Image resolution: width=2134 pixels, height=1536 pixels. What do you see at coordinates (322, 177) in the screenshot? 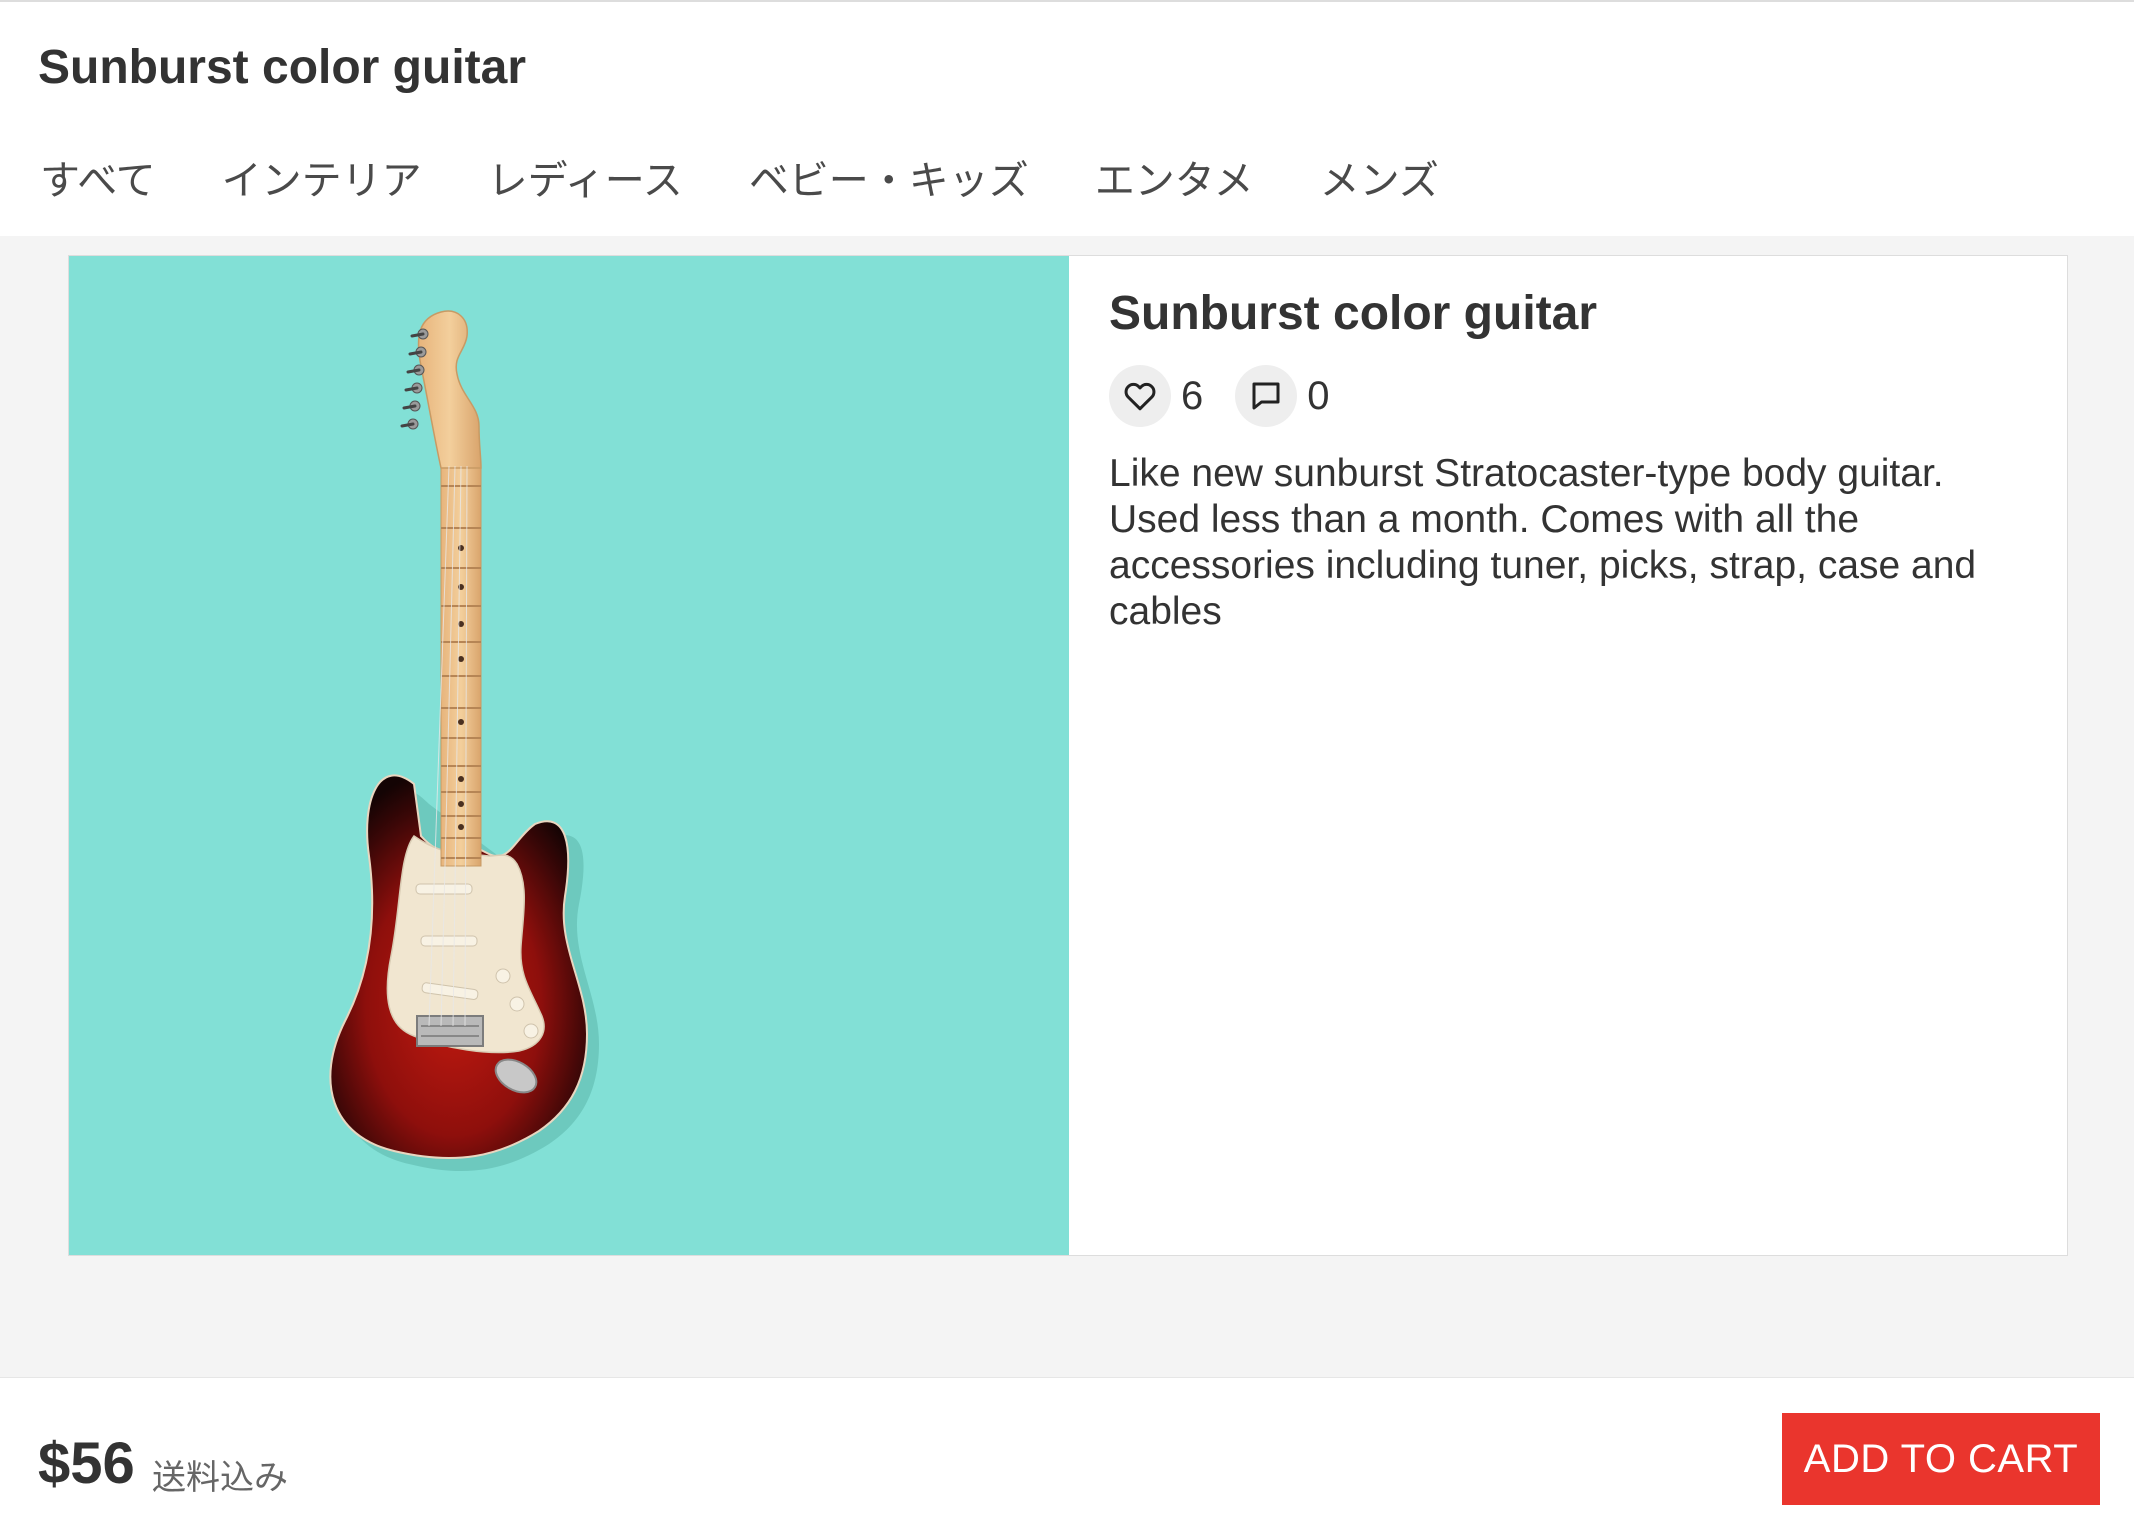
I see `nav-item-interior: インテリア` at bounding box center [322, 177].